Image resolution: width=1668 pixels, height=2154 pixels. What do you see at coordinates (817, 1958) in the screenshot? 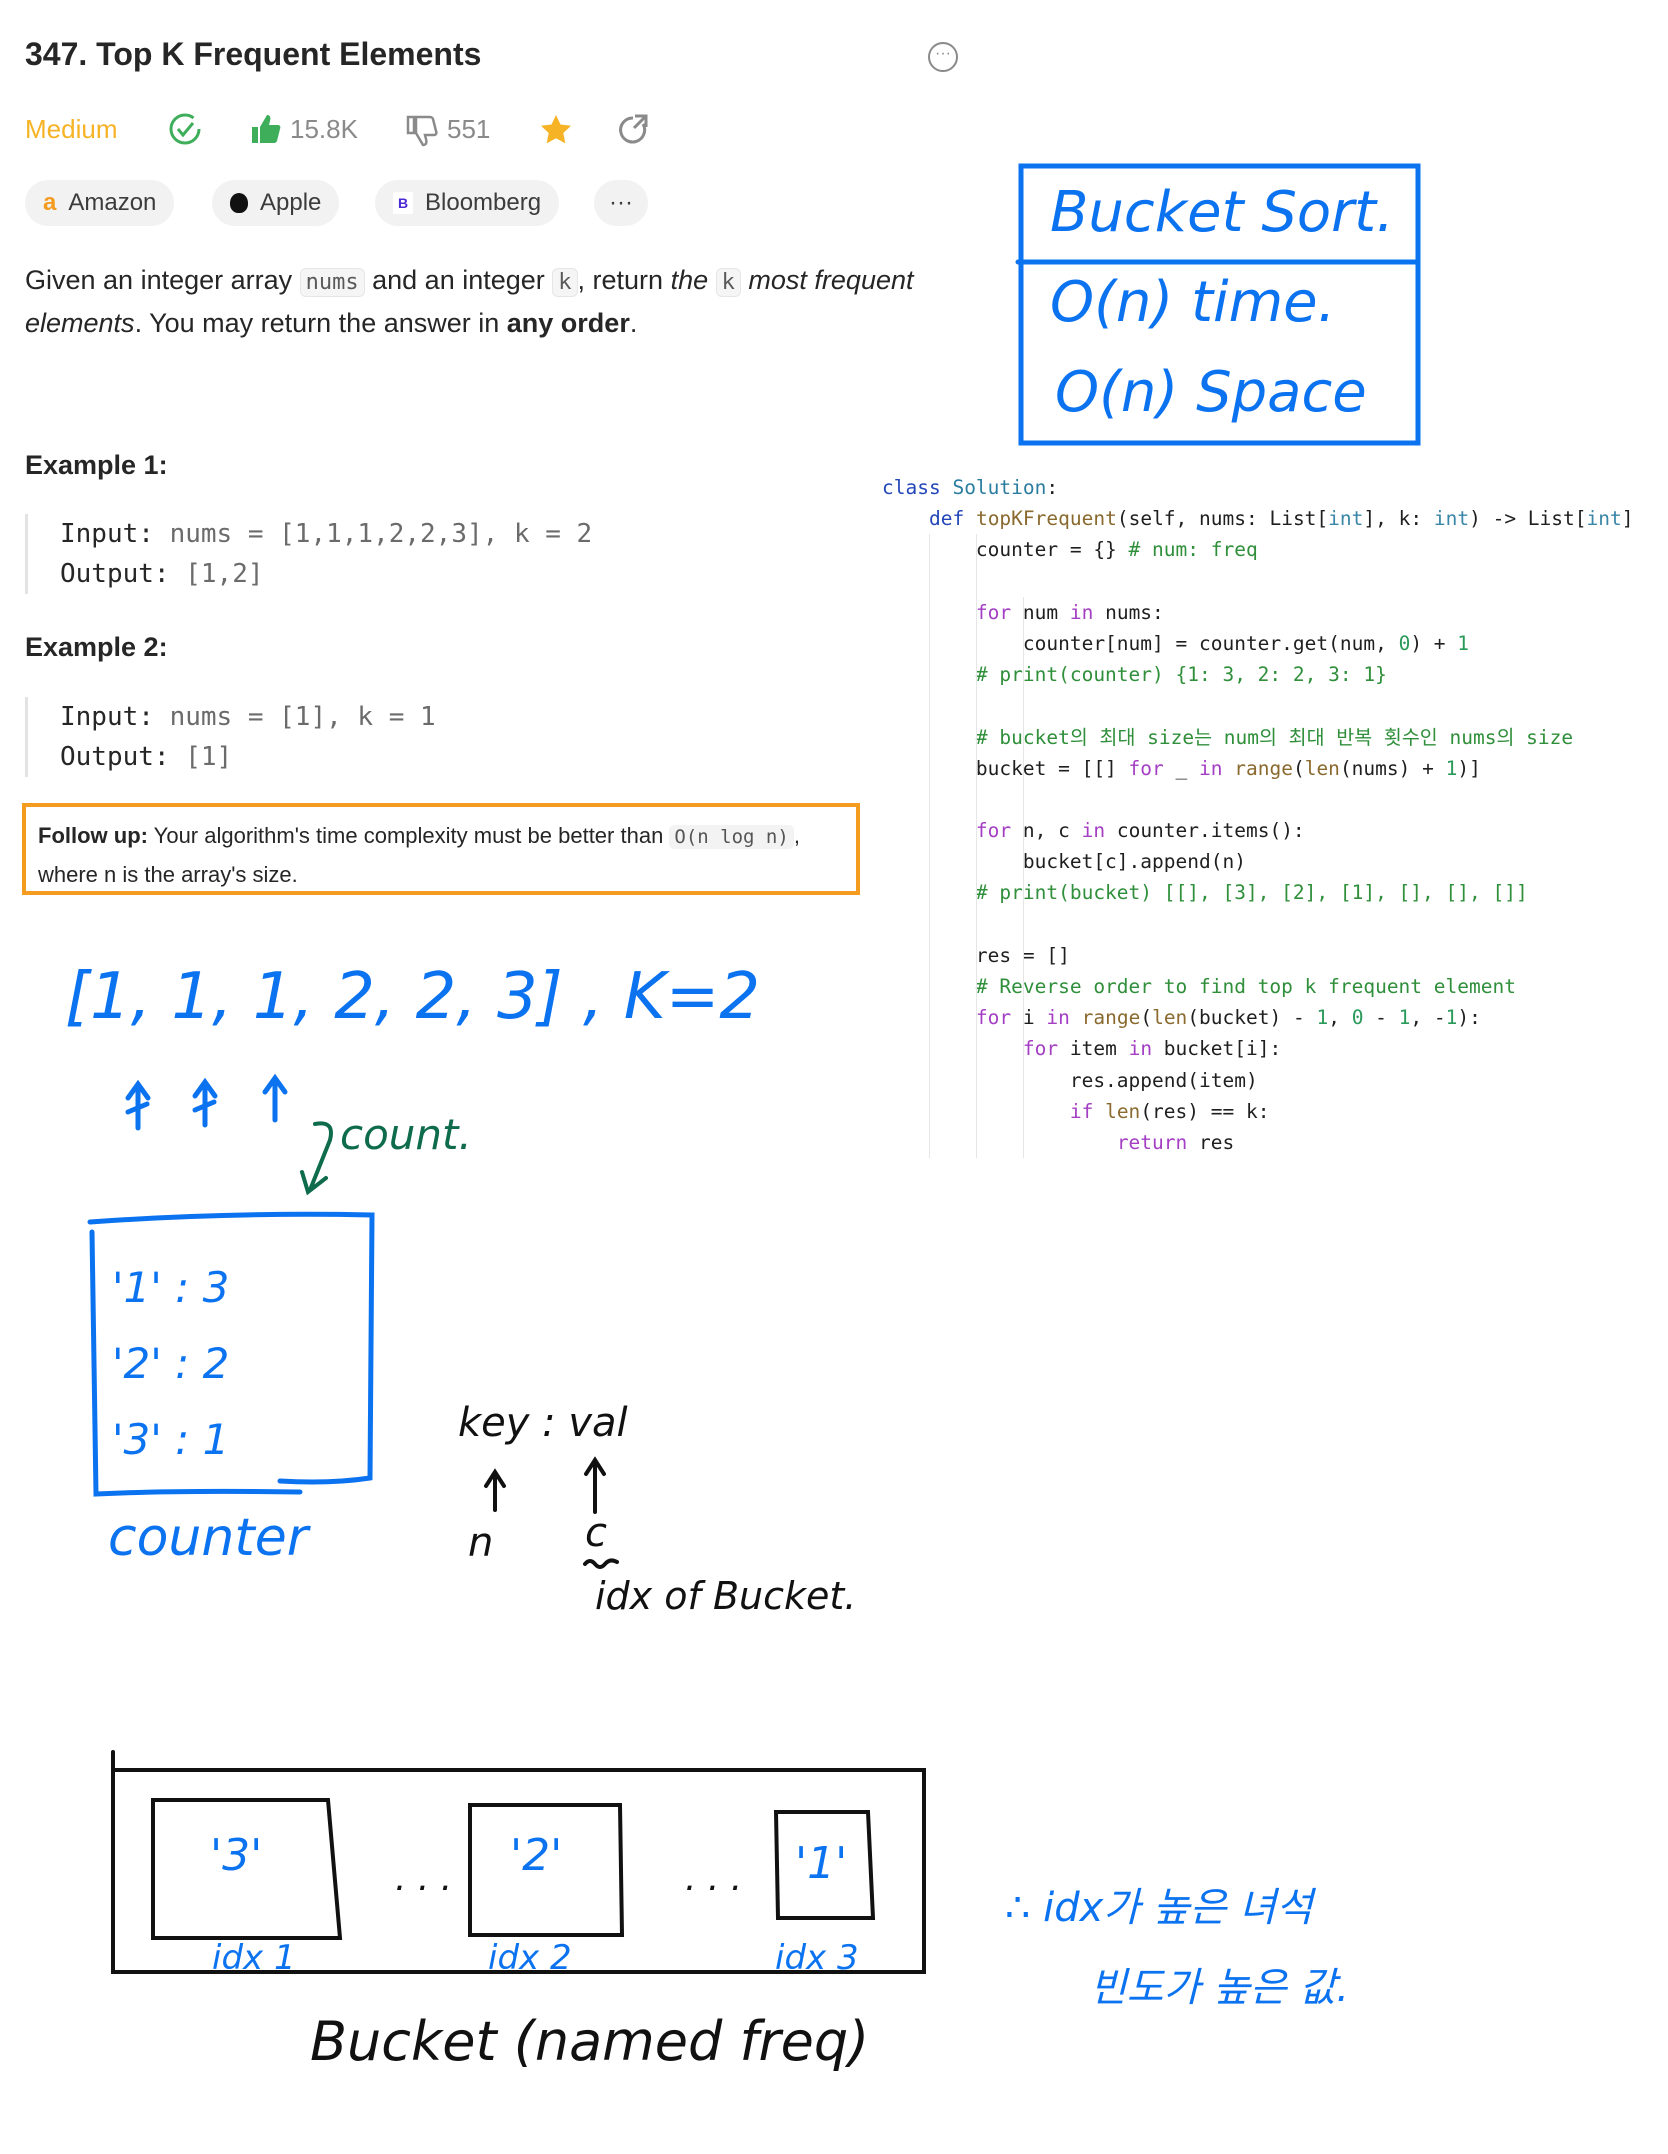
I see `bucket-idx-3: idx 3` at bounding box center [817, 1958].